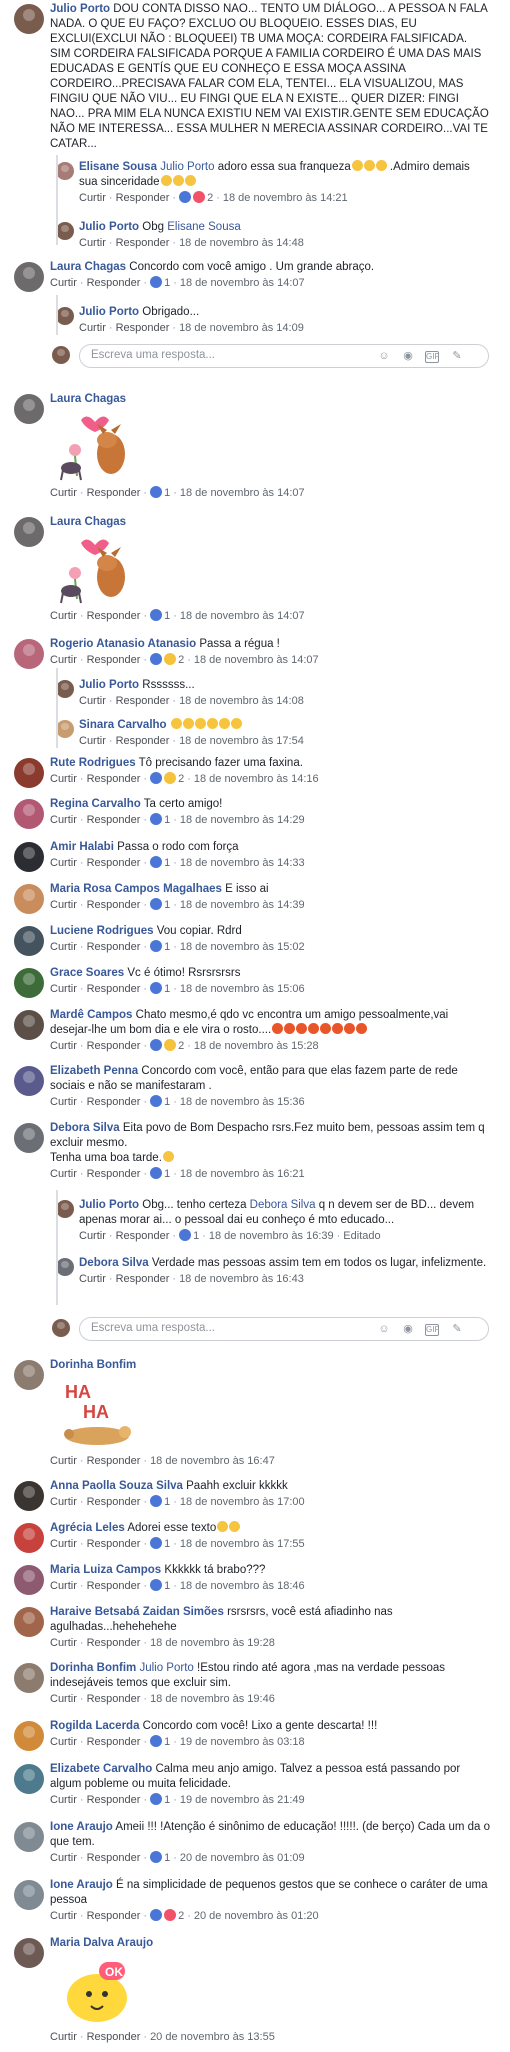 The image size is (510, 2052). Describe the element at coordinates (408, 1329) in the screenshot. I see `camera-icon: ◉` at that location.